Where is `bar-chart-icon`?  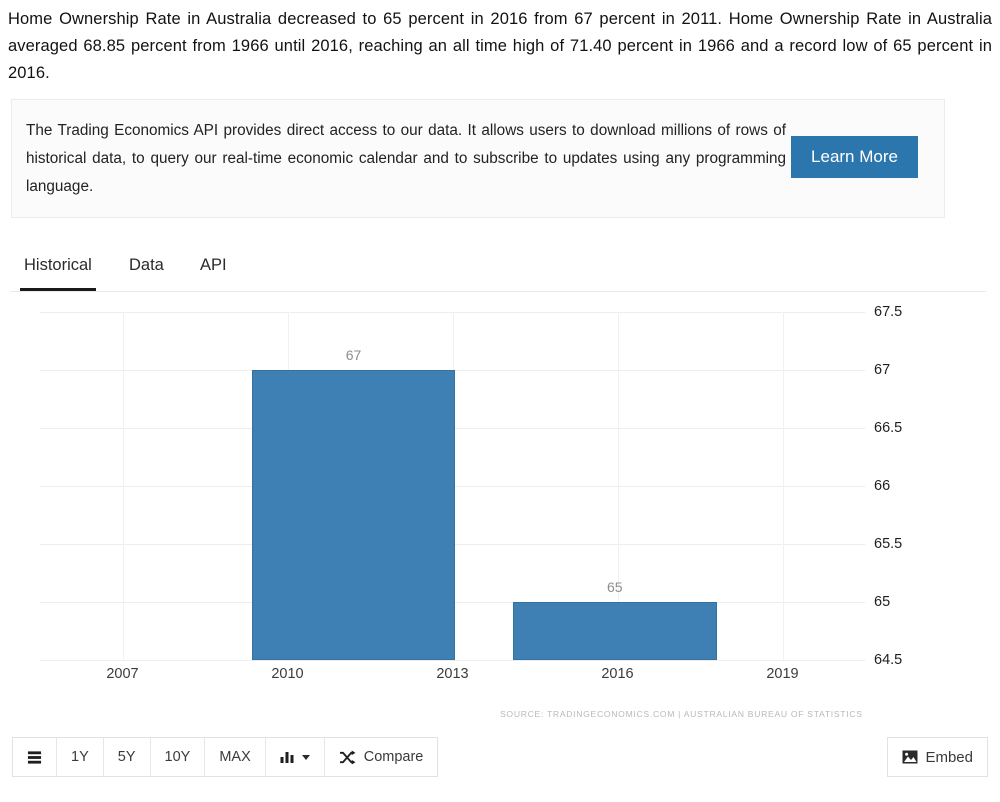 bar-chart-icon is located at coordinates (288, 757).